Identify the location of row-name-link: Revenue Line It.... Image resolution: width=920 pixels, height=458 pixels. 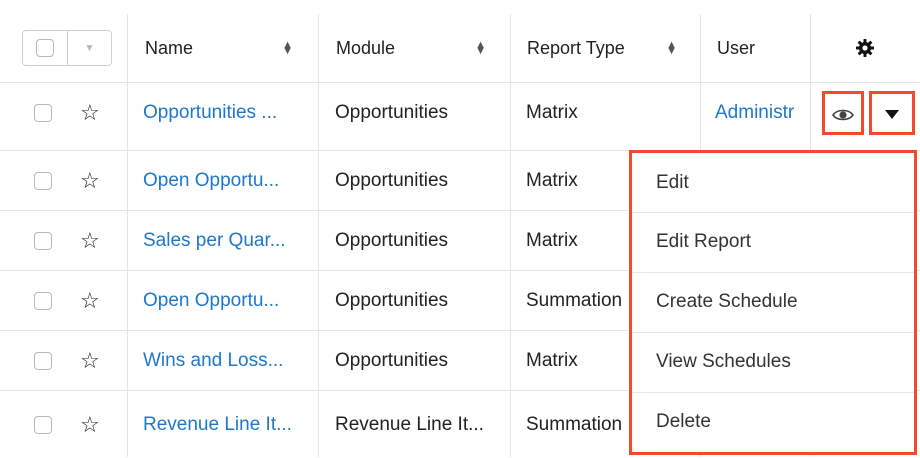
(228, 424).